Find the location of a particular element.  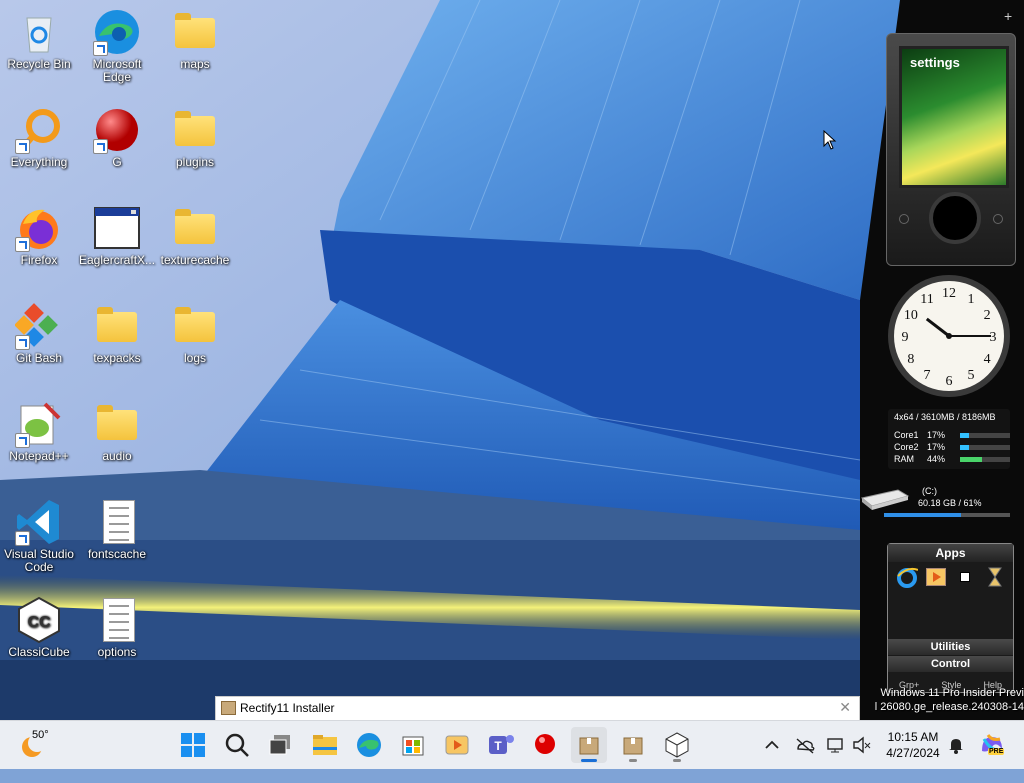

onedrive-button is located at coordinates (805, 759).